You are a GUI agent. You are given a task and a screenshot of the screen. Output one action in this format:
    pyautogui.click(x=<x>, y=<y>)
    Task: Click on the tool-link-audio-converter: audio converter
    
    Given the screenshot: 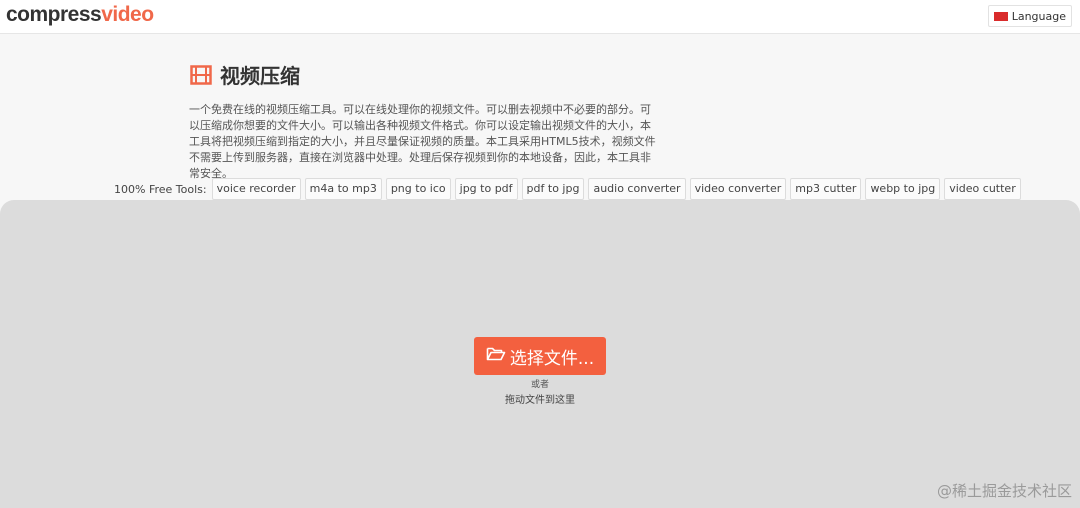 What is the action you would take?
    pyautogui.click(x=637, y=189)
    